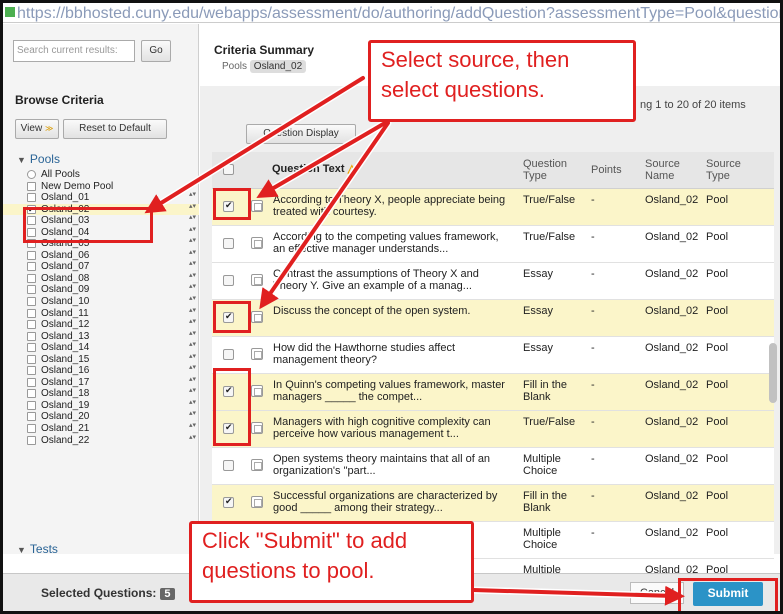  I want to click on pool-item: Osland_16 ▴▾, so click(101, 370).